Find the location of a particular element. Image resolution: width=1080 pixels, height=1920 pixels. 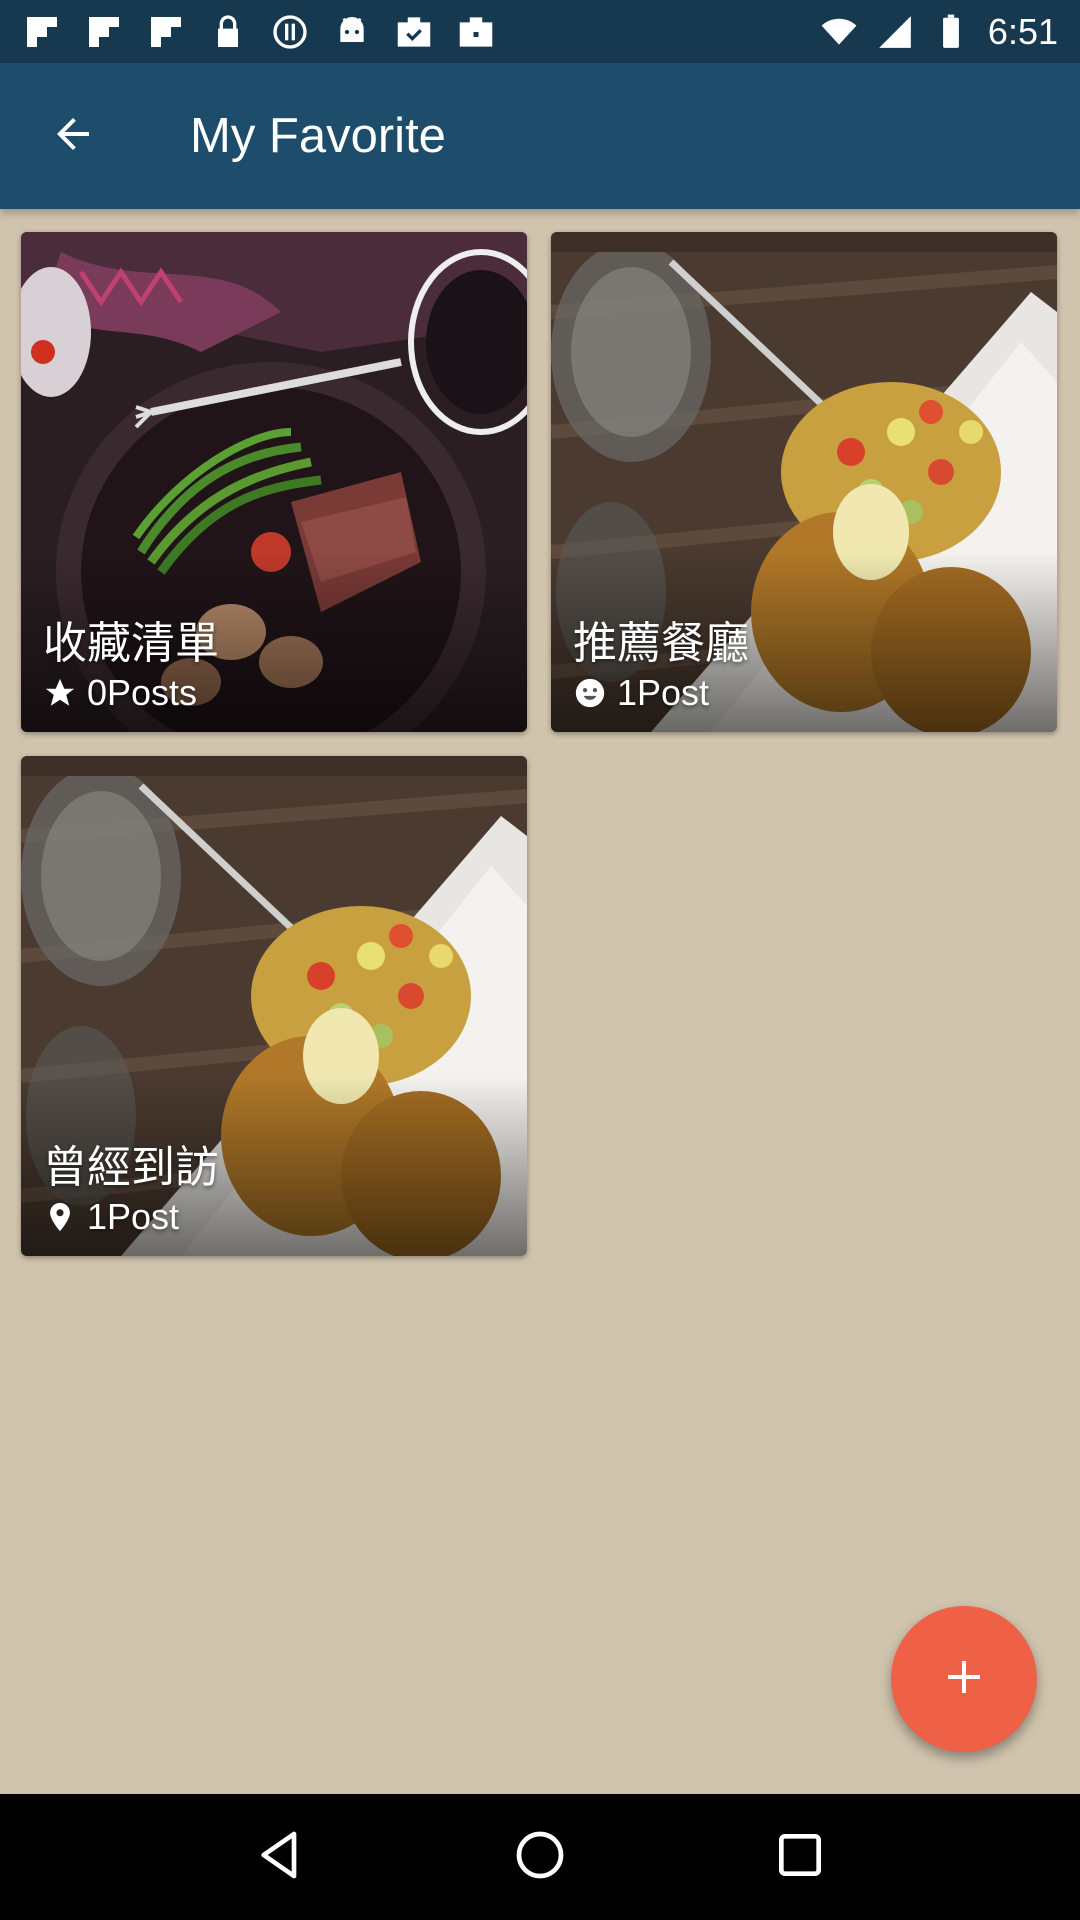

collection-card-favorites: 收藏清單 0Posts is located at coordinates (274, 482).